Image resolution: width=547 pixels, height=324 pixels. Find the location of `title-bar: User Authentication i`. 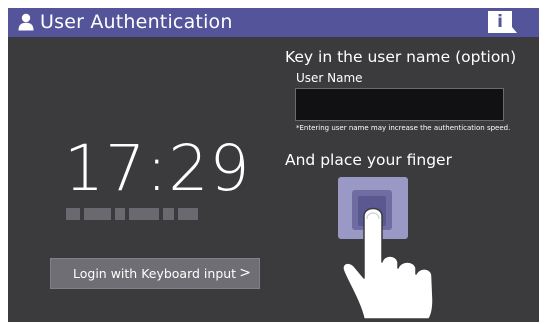

title-bar: User Authentication i is located at coordinates (273, 22).